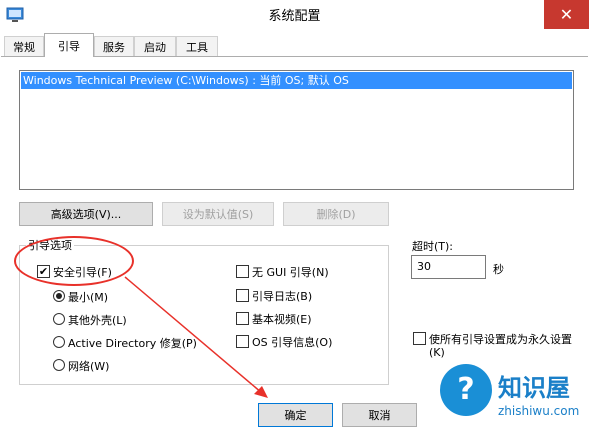 Image resolution: width=589 pixels, height=438 pixels. What do you see at coordinates (466, 389) in the screenshot?
I see `watermark-question-icon: ?` at bounding box center [466, 389].